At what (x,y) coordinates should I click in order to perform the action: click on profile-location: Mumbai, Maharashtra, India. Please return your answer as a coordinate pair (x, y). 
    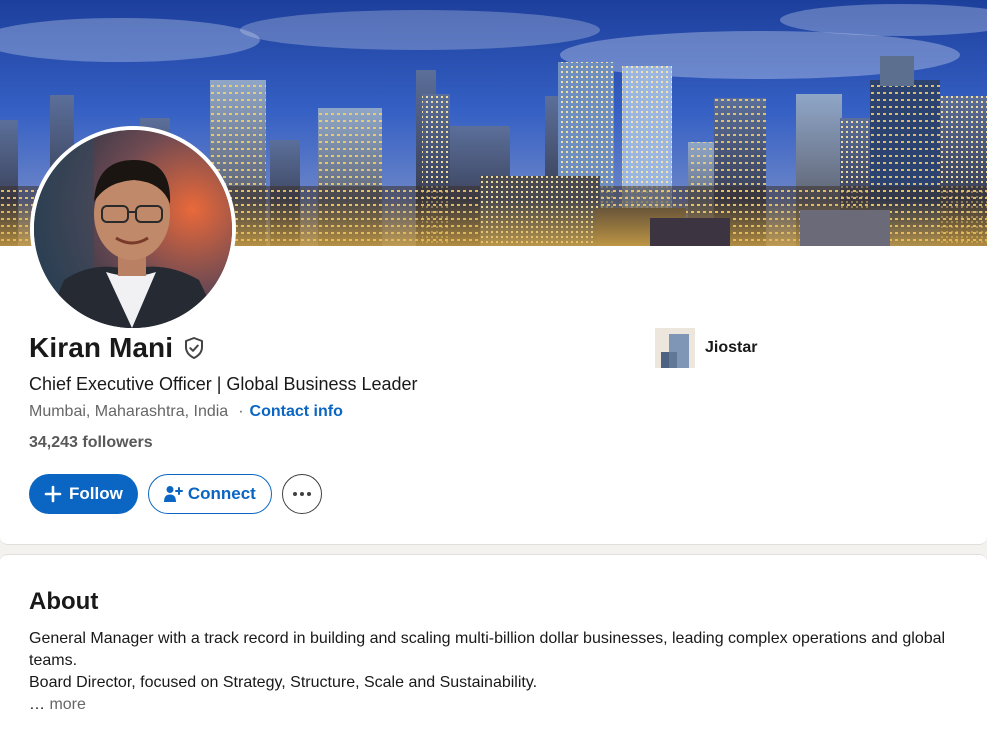
    Looking at the image, I should click on (129, 411).